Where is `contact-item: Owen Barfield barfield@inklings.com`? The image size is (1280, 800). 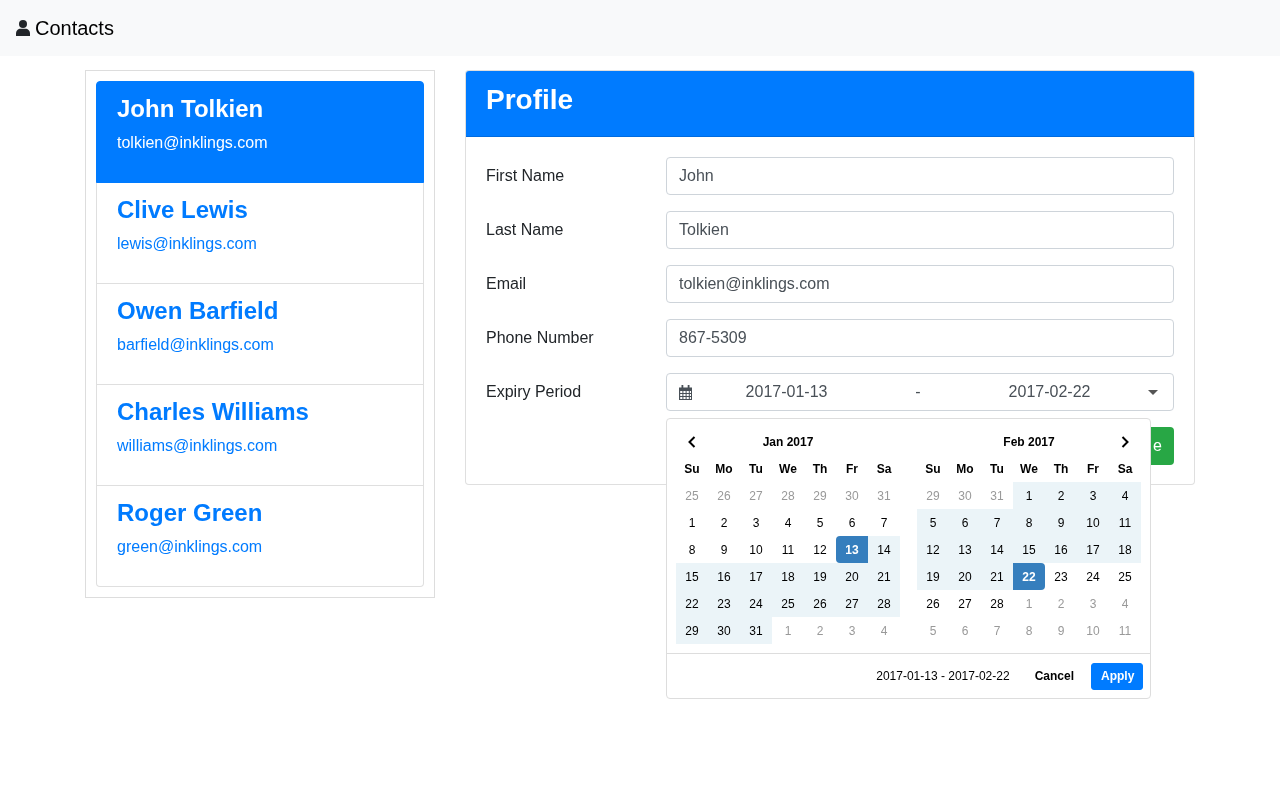 contact-item: Owen Barfield barfield@inklings.com is located at coordinates (260, 334).